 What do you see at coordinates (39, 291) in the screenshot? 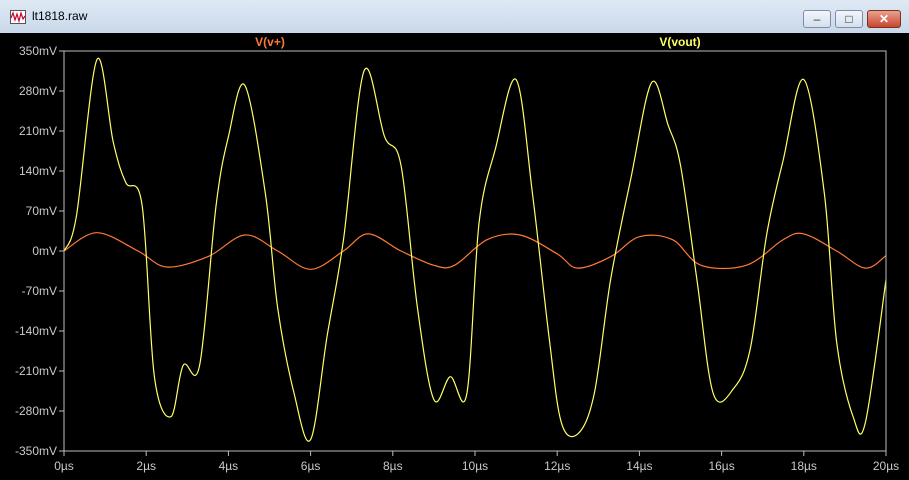
I see `y-tick-label: -70mV` at bounding box center [39, 291].